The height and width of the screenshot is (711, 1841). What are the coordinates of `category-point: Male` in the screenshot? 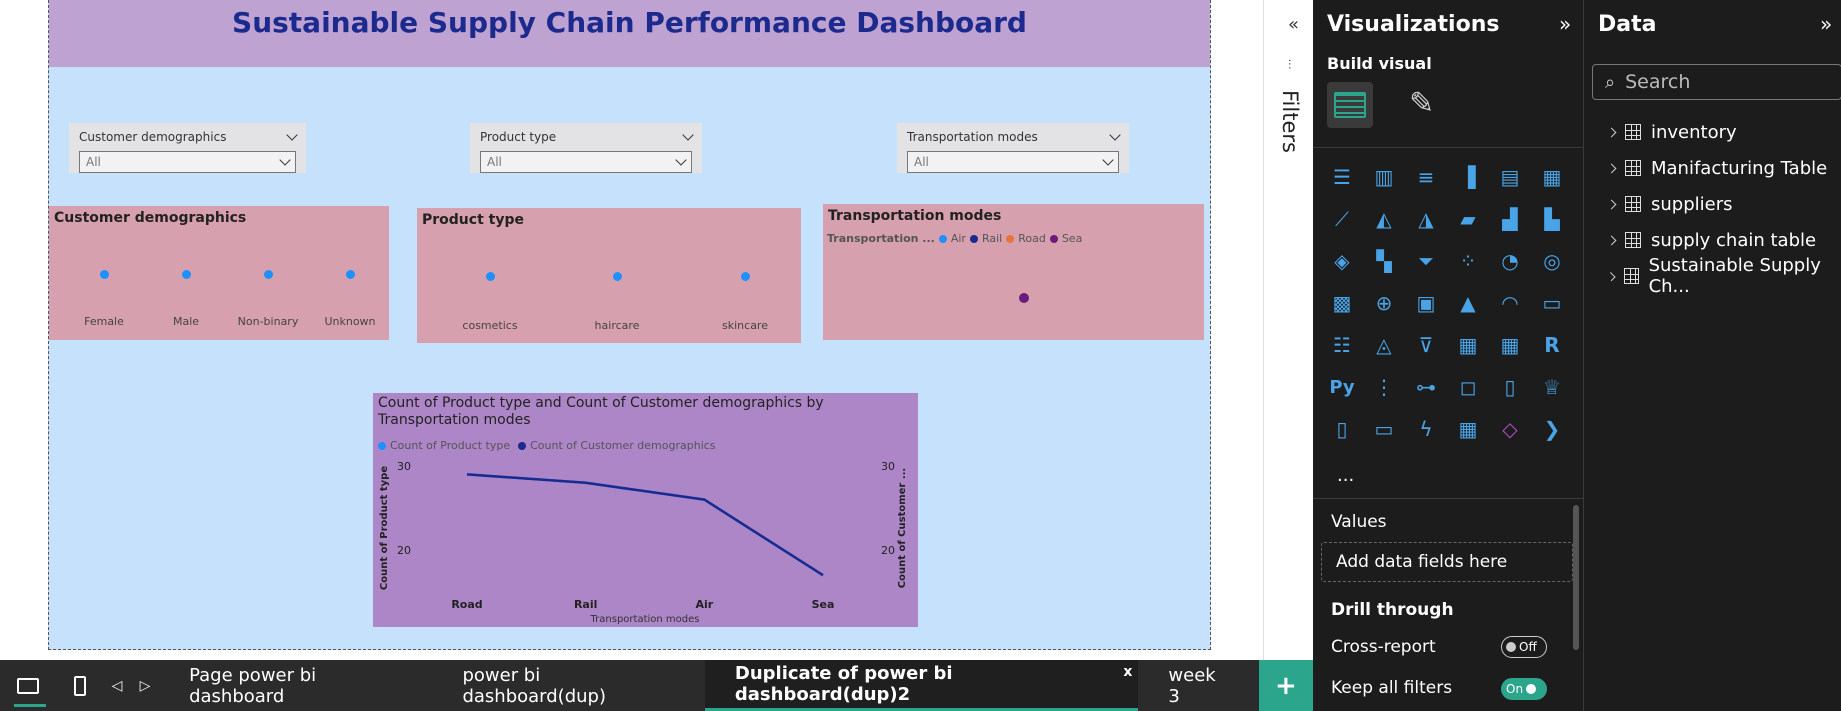 It's located at (186, 299).